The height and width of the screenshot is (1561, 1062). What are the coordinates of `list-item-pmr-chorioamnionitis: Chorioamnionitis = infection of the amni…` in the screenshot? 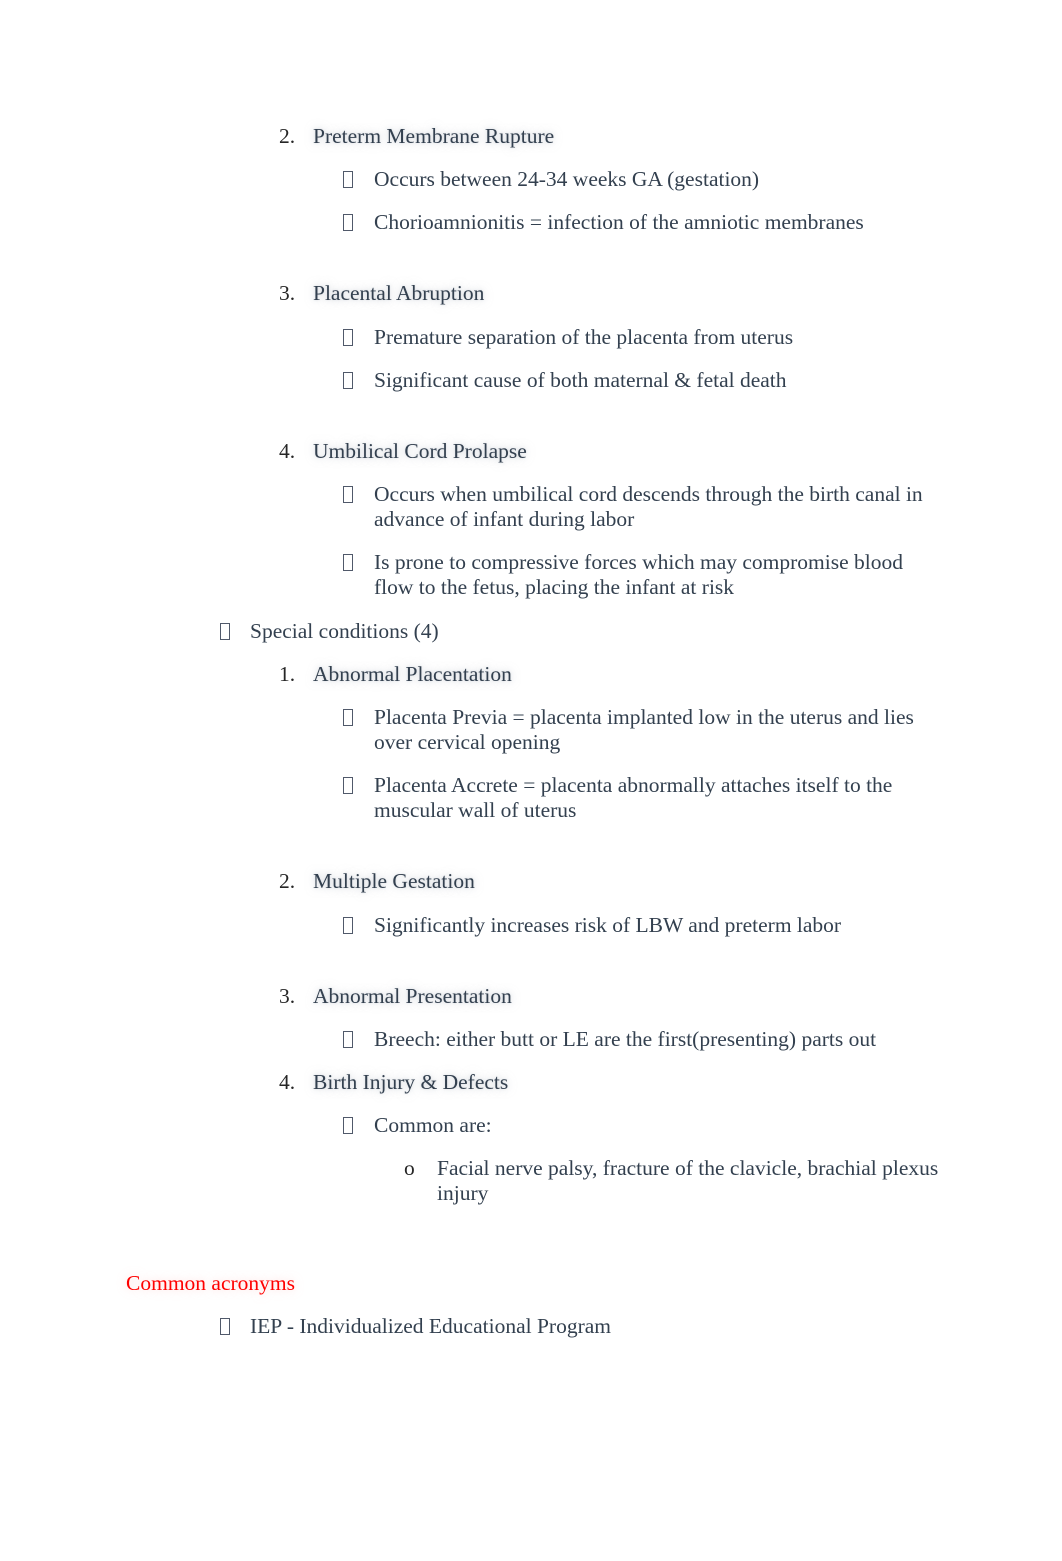 It's located at (531, 222).